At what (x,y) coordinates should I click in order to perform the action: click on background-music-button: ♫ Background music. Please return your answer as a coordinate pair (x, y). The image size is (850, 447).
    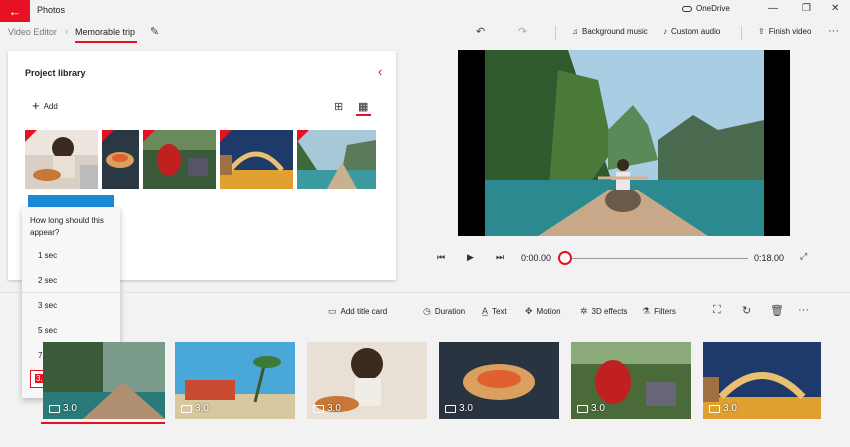
    Looking at the image, I should click on (610, 31).